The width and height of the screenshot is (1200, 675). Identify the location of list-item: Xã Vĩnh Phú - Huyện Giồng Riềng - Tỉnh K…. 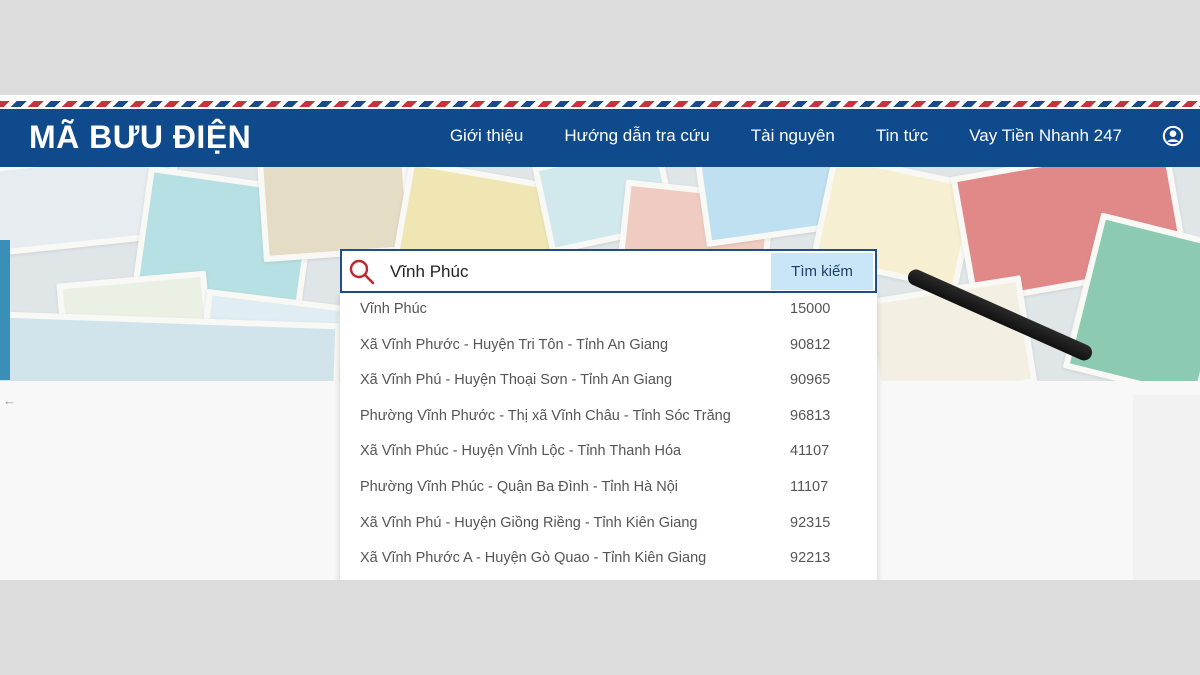
(608, 525).